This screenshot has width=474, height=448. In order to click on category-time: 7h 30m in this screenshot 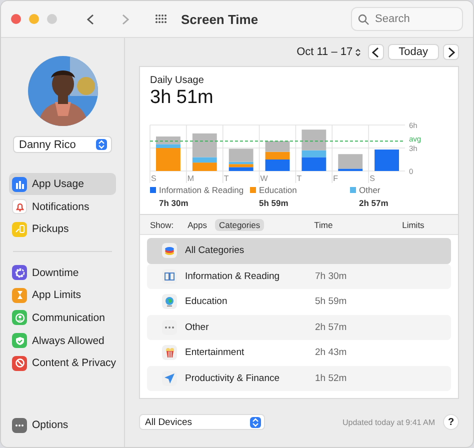, I will do `click(331, 276)`.